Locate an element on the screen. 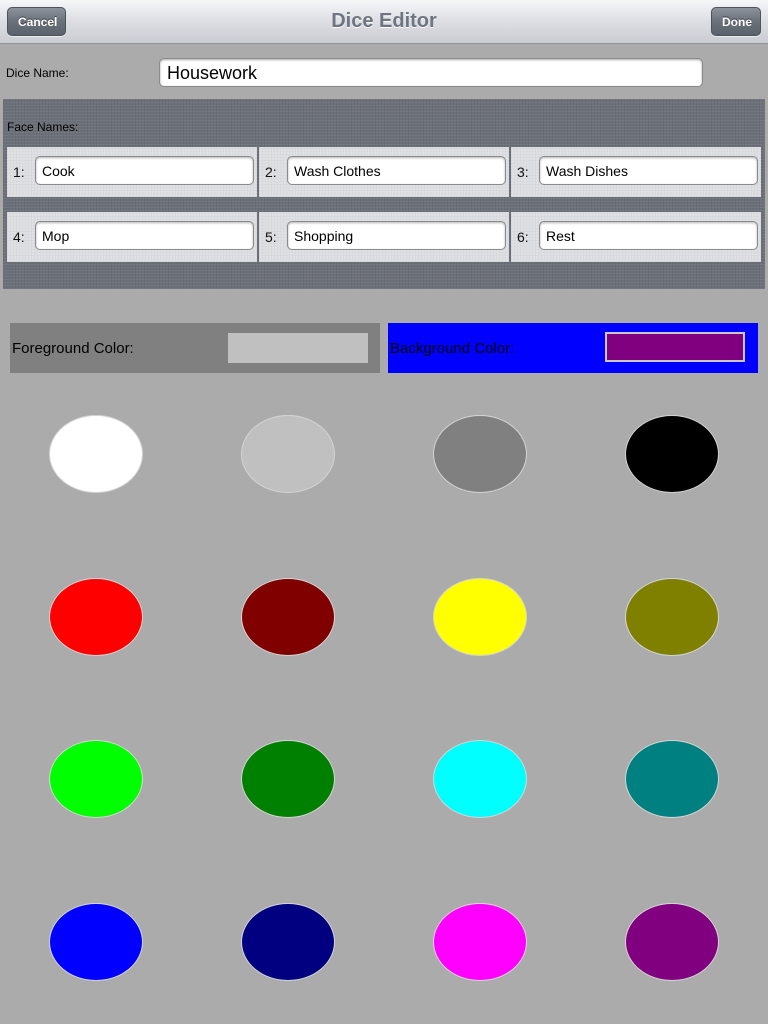 The height and width of the screenshot is (1024, 768). color-swatch-ff0000 is located at coordinates (96, 617).